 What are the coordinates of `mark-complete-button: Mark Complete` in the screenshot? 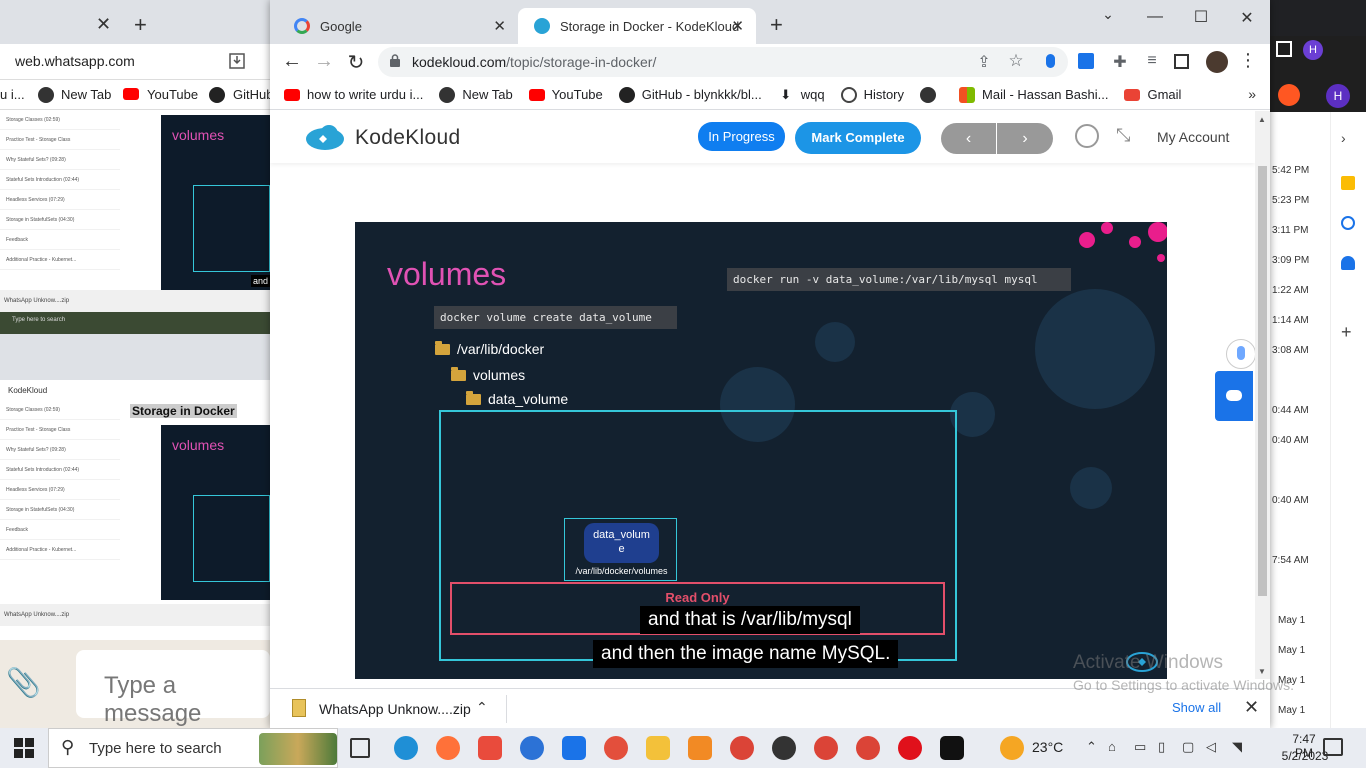 It's located at (858, 138).